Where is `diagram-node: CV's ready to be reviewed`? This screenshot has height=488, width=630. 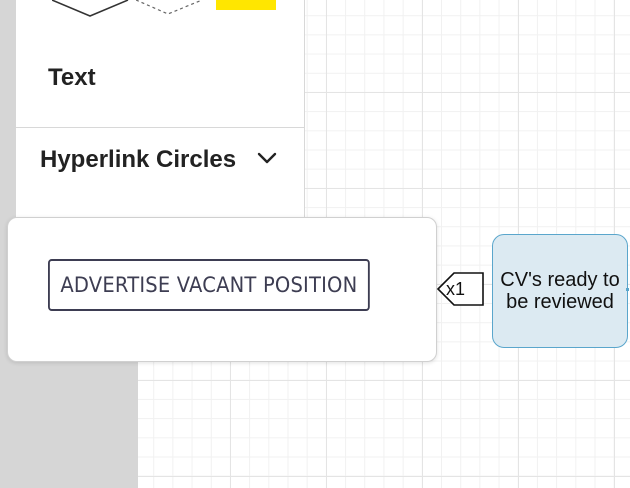 diagram-node: CV's ready to be reviewed is located at coordinates (560, 291).